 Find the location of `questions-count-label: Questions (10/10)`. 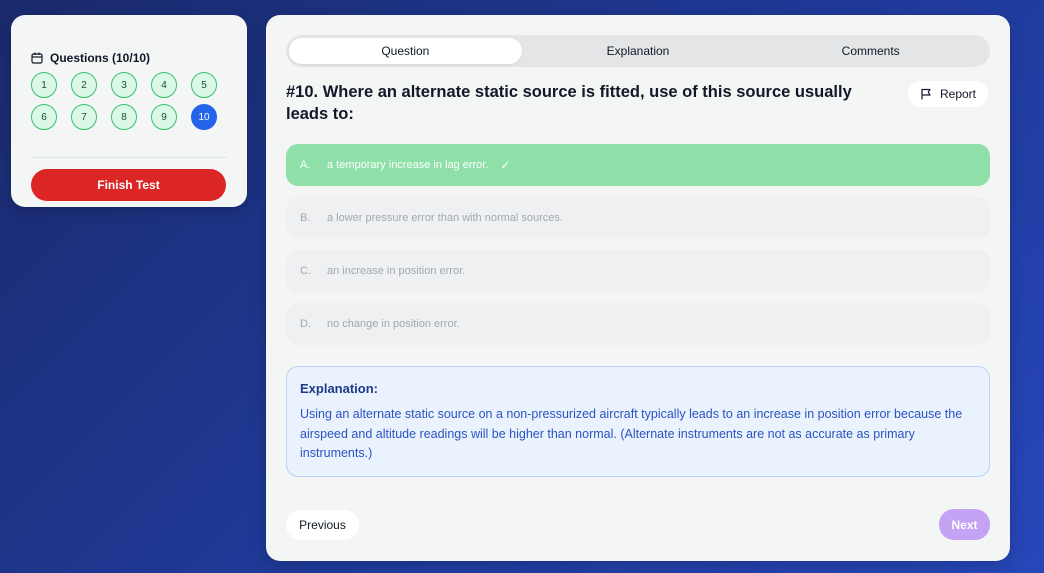

questions-count-label: Questions (10/10) is located at coordinates (100, 58).